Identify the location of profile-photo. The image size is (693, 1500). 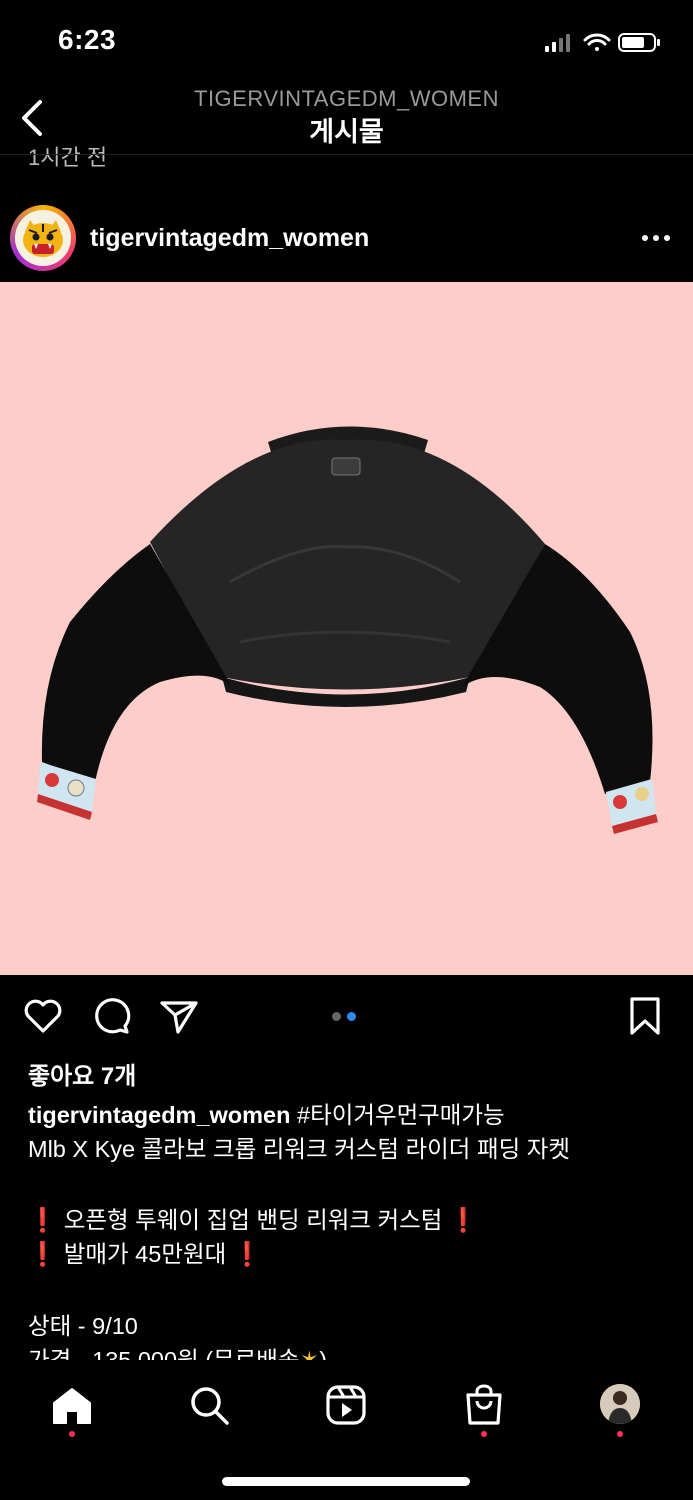
(620, 1404).